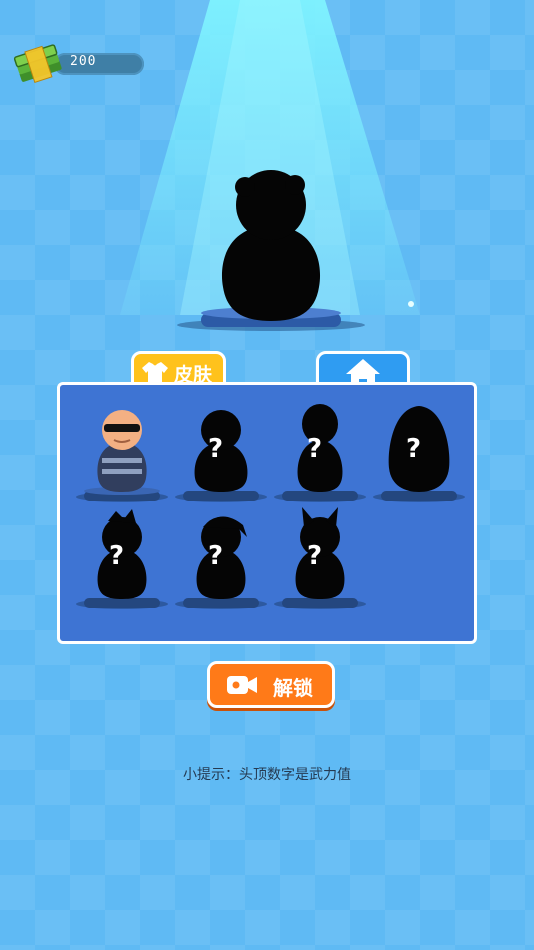  Describe the element at coordinates (267, 775) in the screenshot. I see `hint-text: 小提示：头顶数字是武力值` at that location.